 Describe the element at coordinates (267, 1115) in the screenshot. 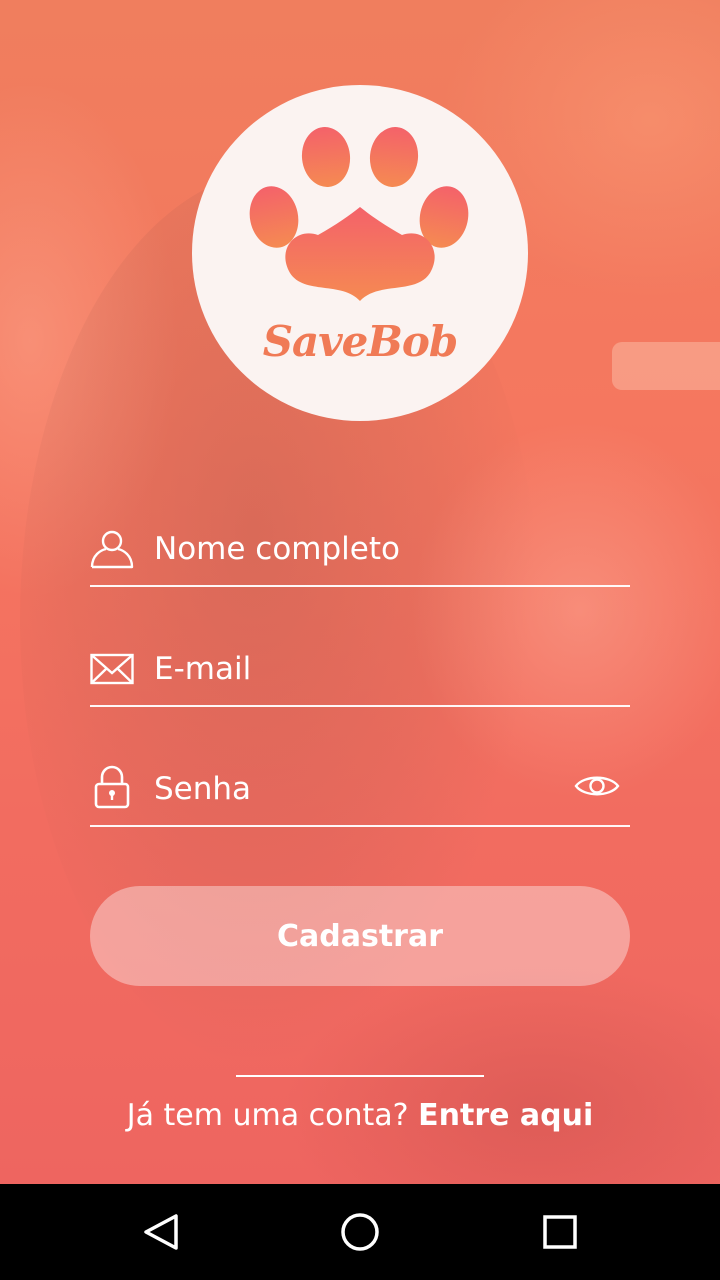

I see `signin-prompt-text: Já tem uma conta?` at that location.